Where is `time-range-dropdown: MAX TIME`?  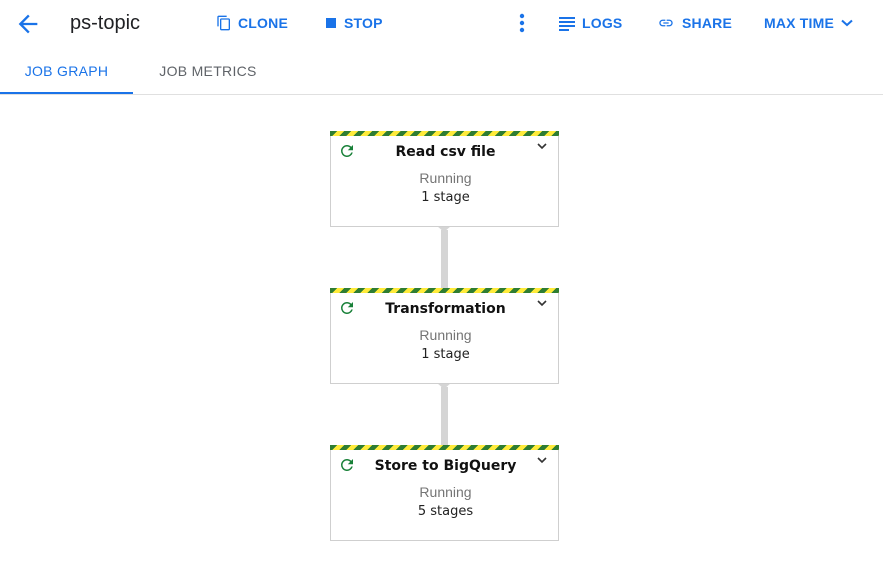
time-range-dropdown: MAX TIME is located at coordinates (808, 23).